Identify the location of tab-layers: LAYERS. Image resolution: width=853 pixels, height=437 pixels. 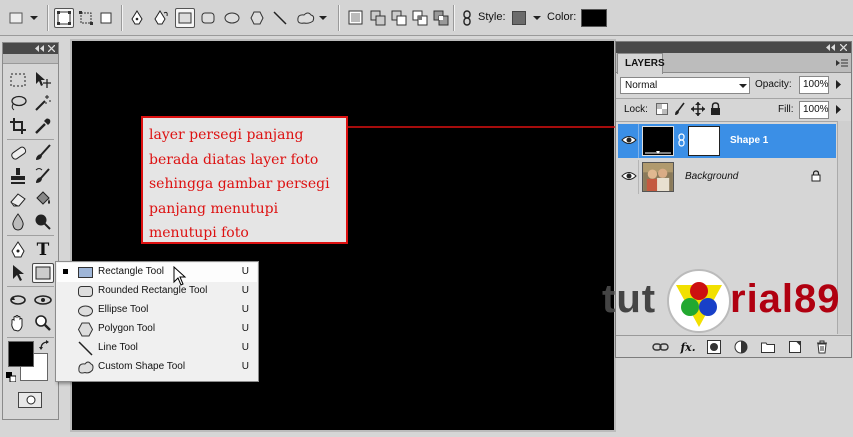
(641, 63).